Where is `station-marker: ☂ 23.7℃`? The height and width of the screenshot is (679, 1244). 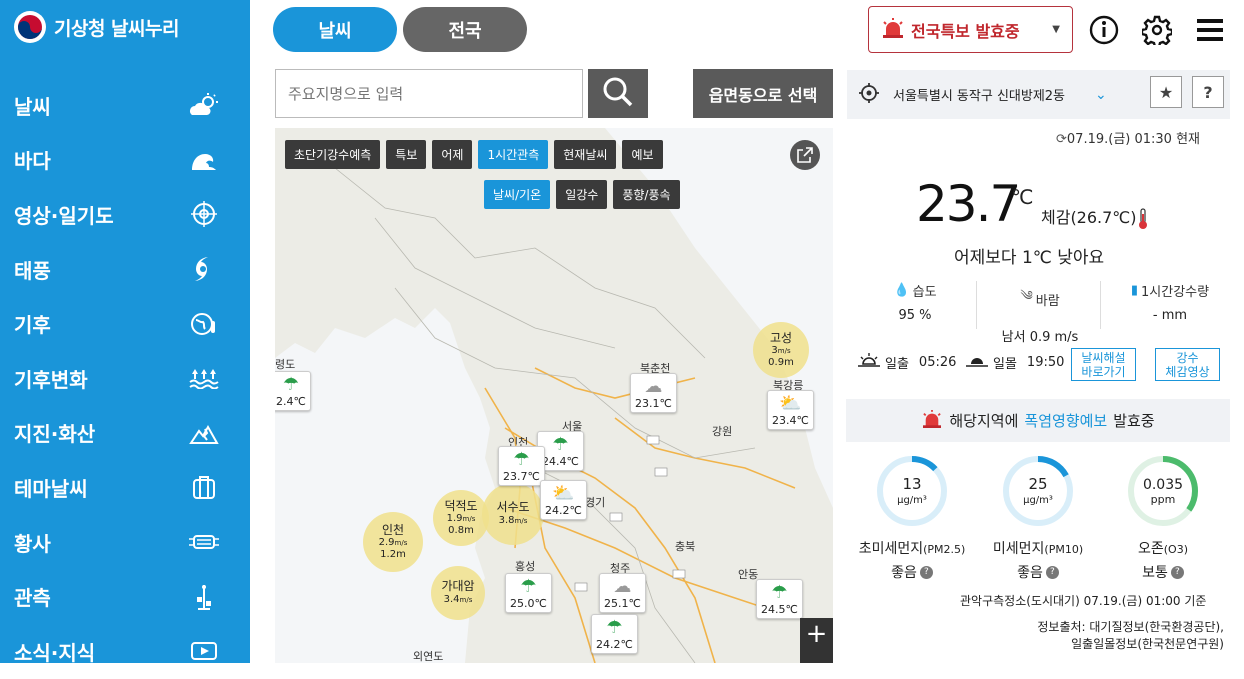
station-marker: ☂ 23.7℃ is located at coordinates (521, 466).